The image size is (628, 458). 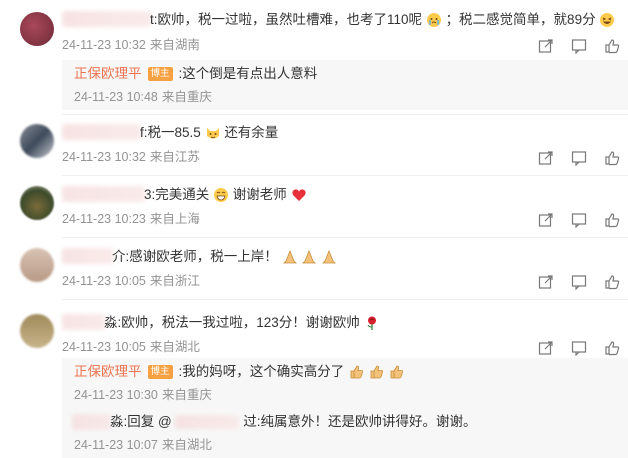 I want to click on heart-emoji-icon, so click(x=299, y=195).